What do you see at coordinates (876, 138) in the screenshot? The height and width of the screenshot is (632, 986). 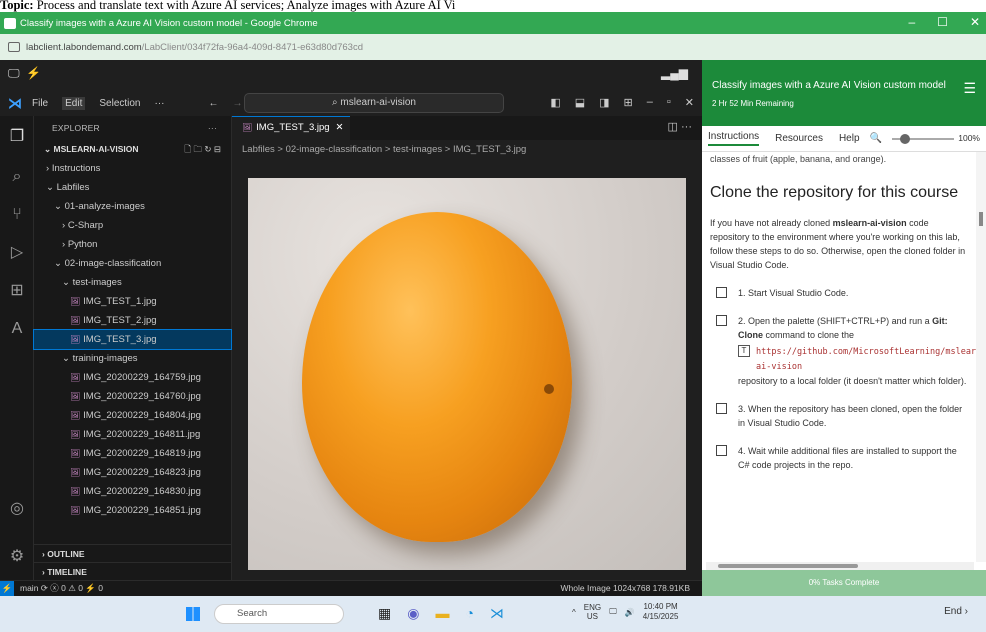 I see `zoom-search-icon: 🔍` at bounding box center [876, 138].